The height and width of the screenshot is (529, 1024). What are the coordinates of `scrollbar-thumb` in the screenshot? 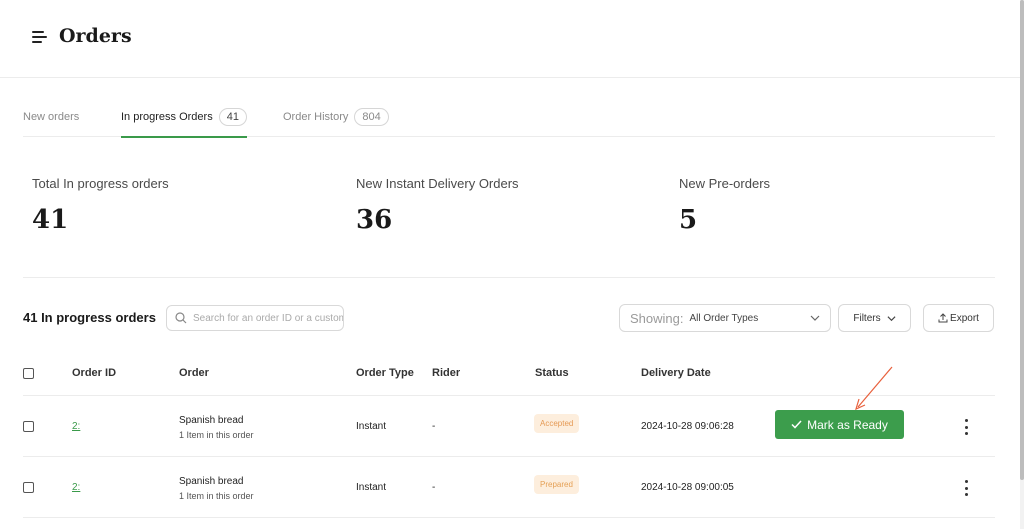 It's located at (1022, 240).